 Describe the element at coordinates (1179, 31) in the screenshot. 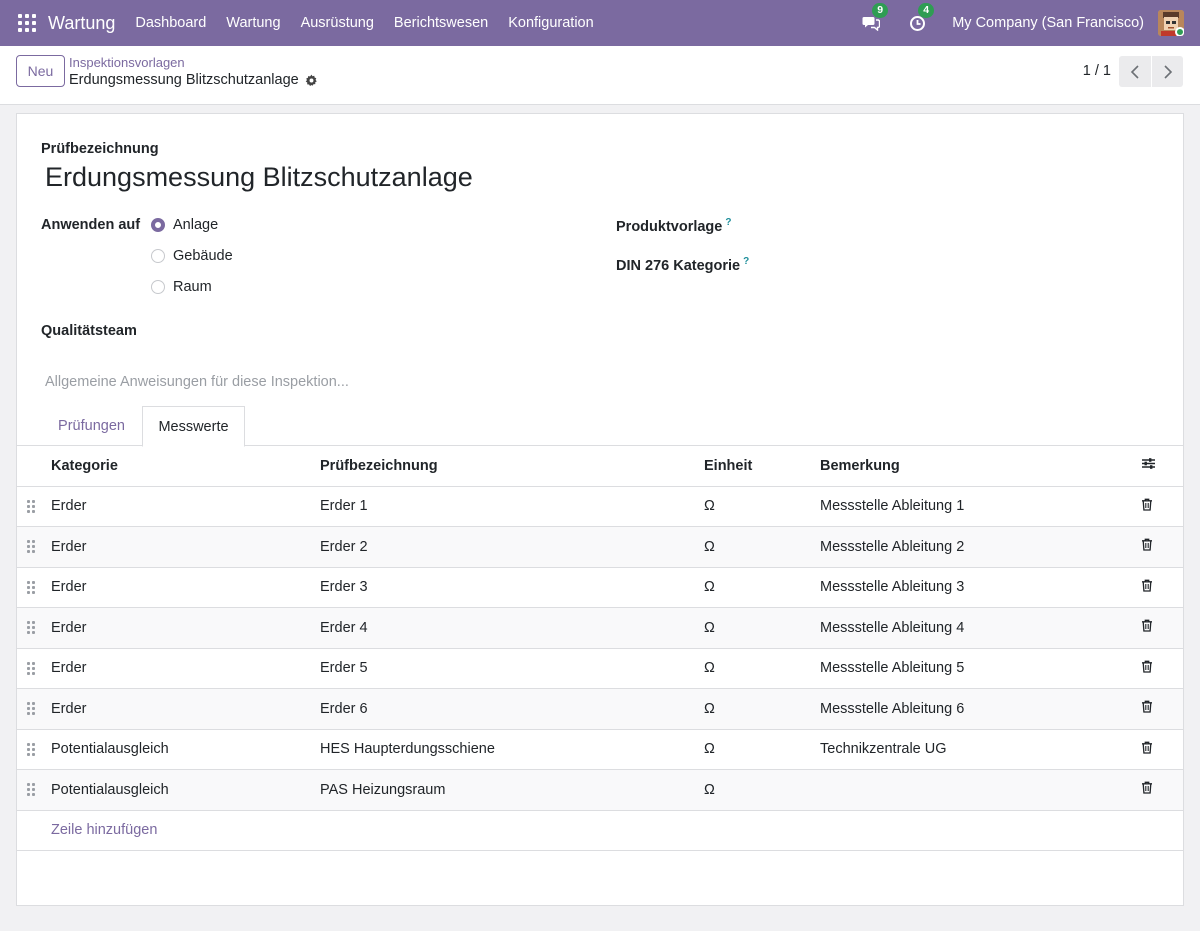

I see `online-status-dot` at that location.